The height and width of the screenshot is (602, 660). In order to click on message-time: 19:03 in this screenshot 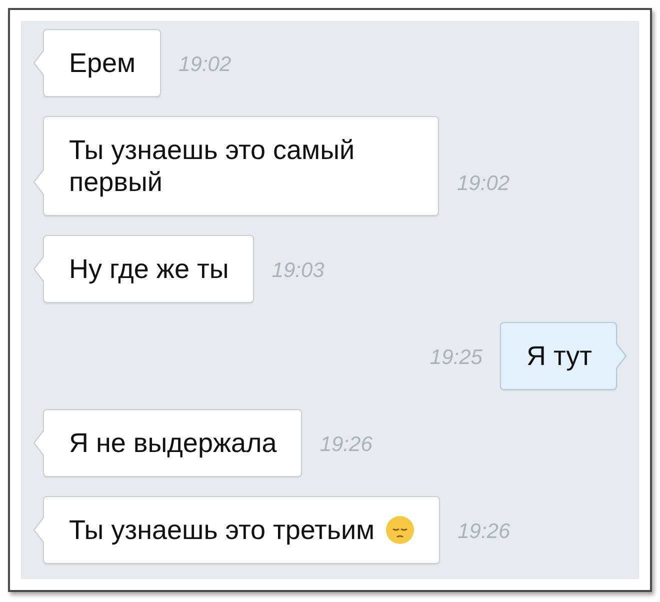, I will do `click(298, 271)`.